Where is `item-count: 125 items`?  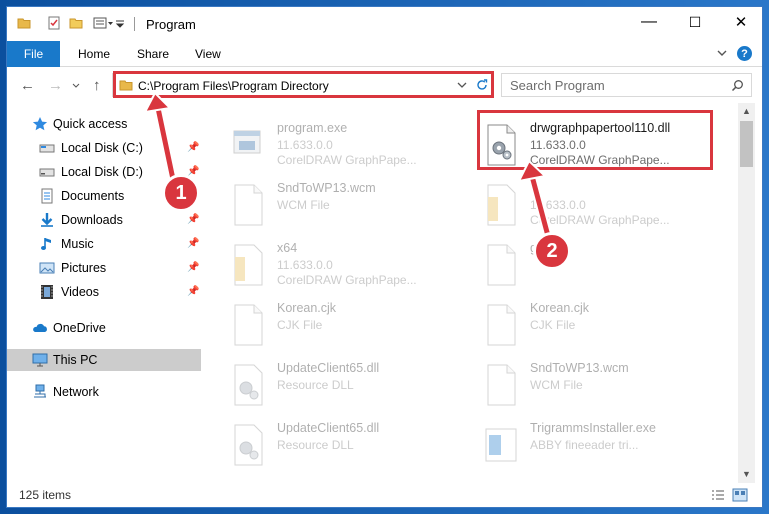
item-count: 125 items is located at coordinates (45, 495).